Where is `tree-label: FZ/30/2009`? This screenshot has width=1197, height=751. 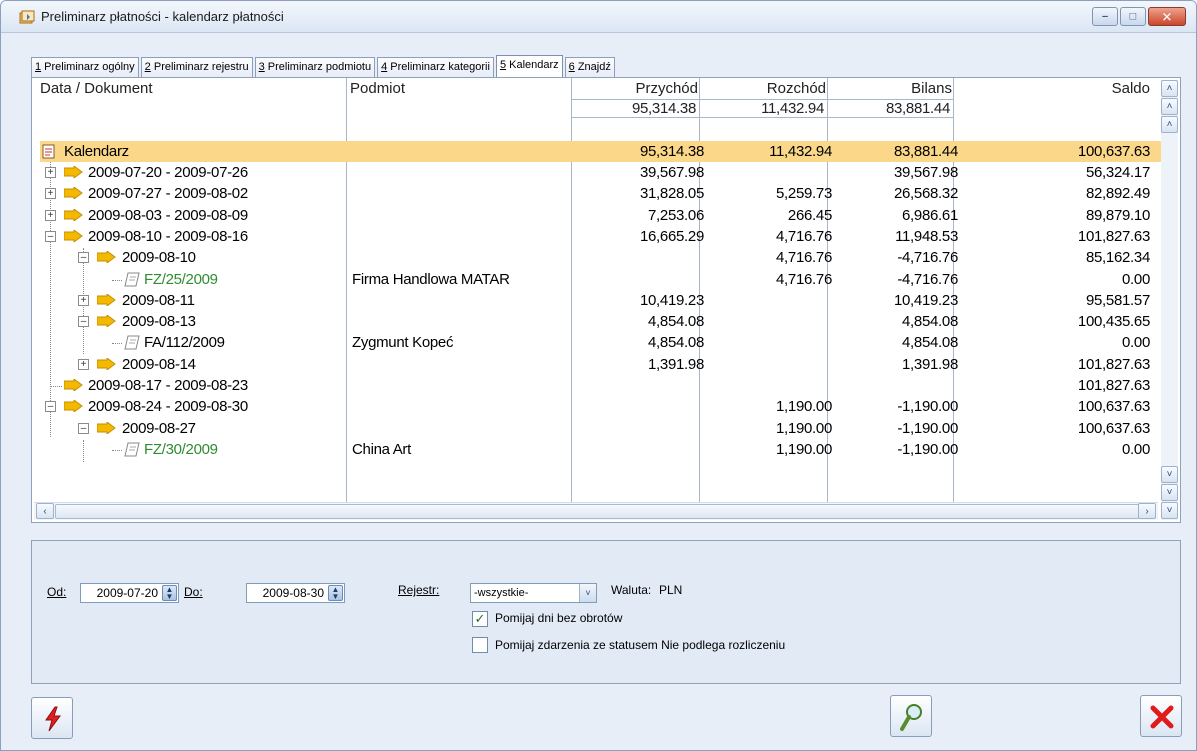 tree-label: FZ/30/2009 is located at coordinates (181, 449).